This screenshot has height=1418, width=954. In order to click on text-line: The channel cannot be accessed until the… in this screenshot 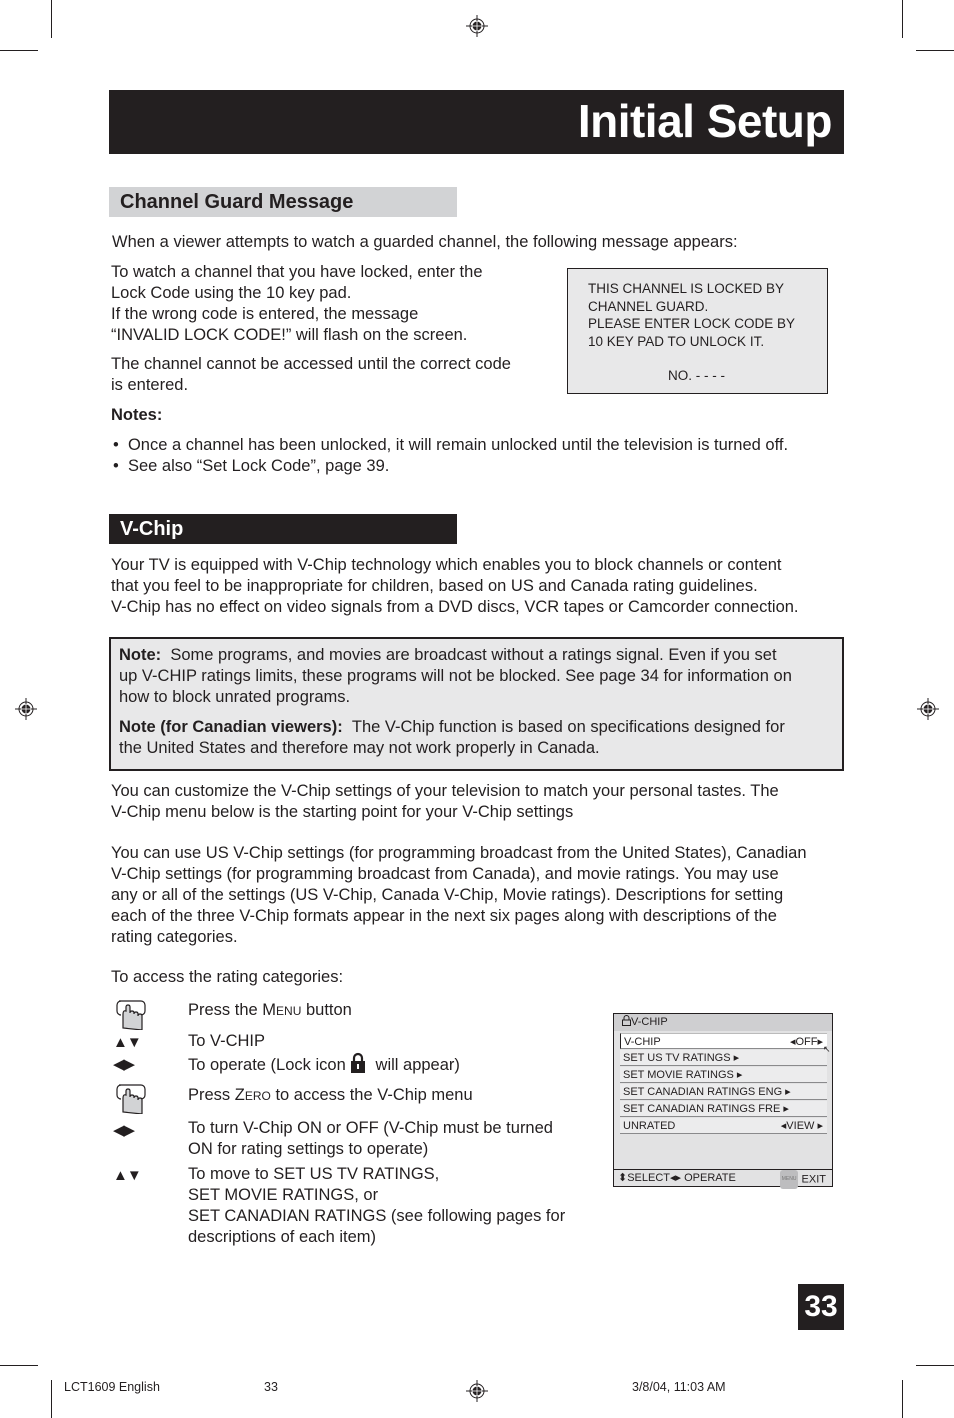, I will do `click(311, 364)`.